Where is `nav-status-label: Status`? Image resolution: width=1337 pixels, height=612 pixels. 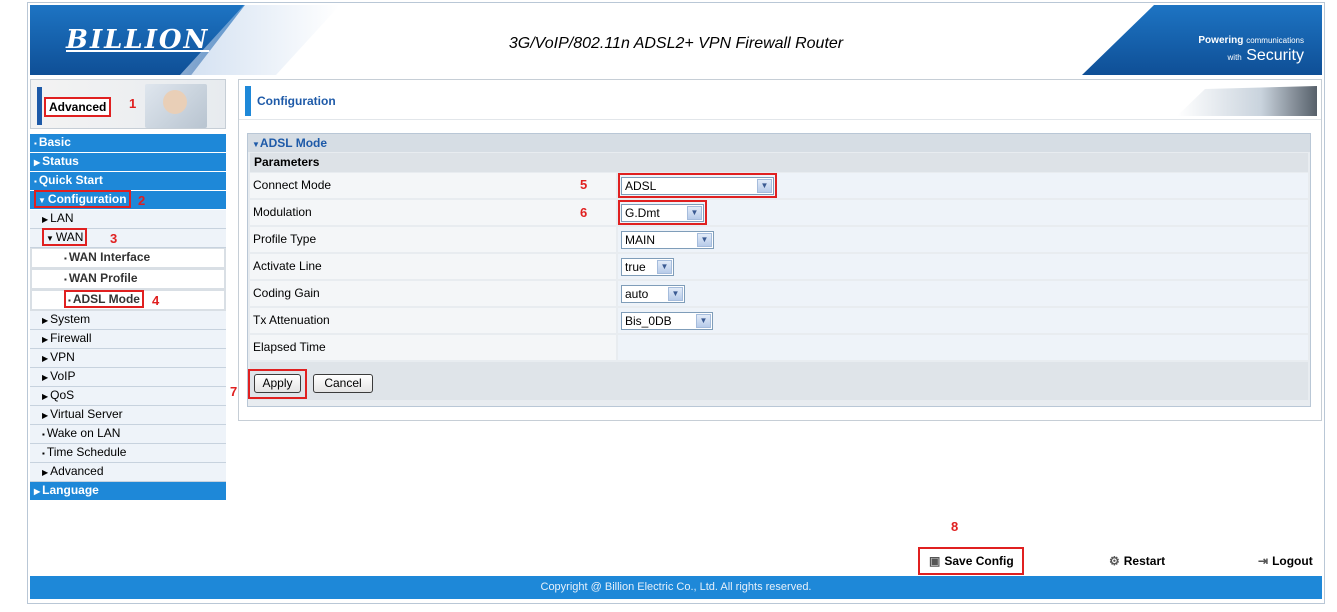 nav-status-label: Status is located at coordinates (60, 161).